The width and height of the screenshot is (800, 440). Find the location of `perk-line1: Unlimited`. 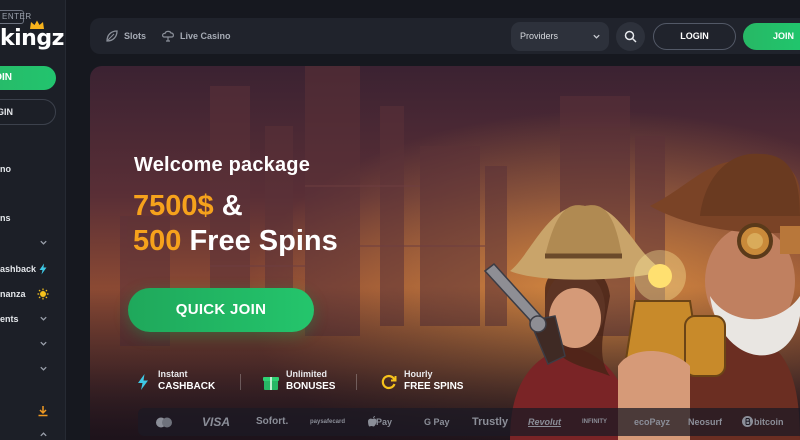

perk-line1: Unlimited is located at coordinates (307, 374).